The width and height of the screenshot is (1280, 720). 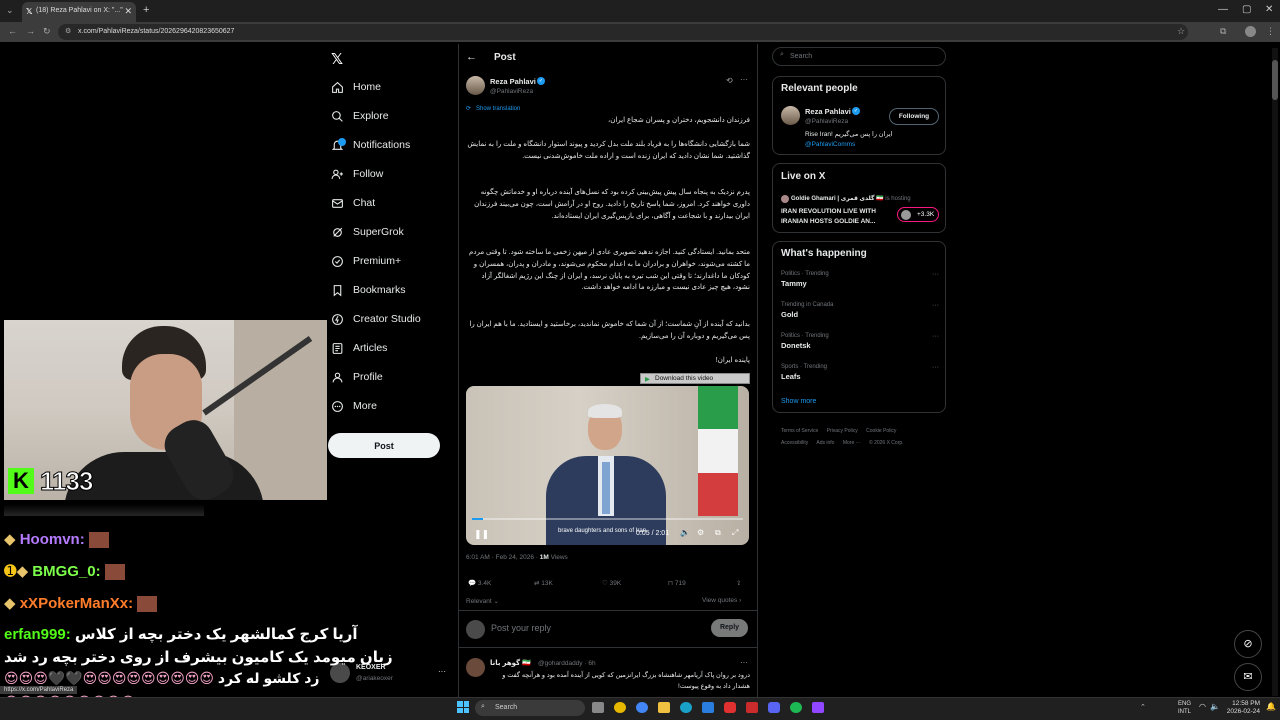 What do you see at coordinates (794, 443) in the screenshot?
I see `footer-link: Accessibility` at bounding box center [794, 443].